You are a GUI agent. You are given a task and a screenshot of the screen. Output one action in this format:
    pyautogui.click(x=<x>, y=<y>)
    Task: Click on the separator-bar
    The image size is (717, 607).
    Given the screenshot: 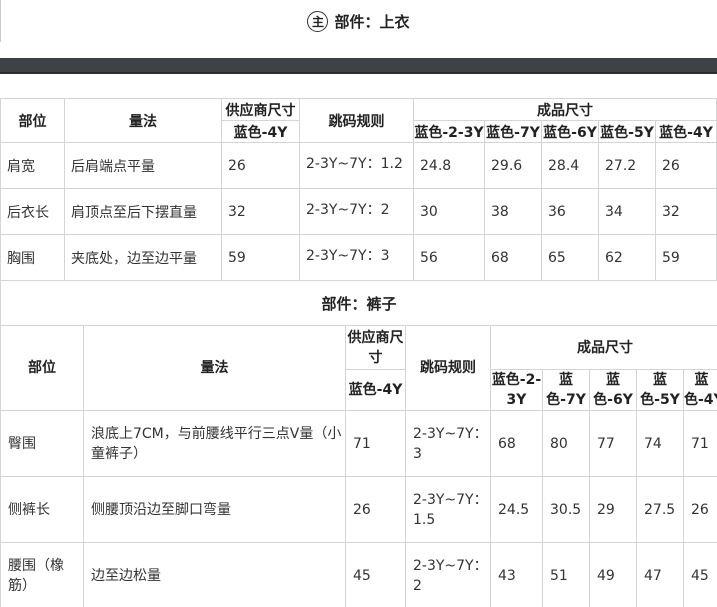 What is the action you would take?
    pyautogui.click(x=358, y=66)
    